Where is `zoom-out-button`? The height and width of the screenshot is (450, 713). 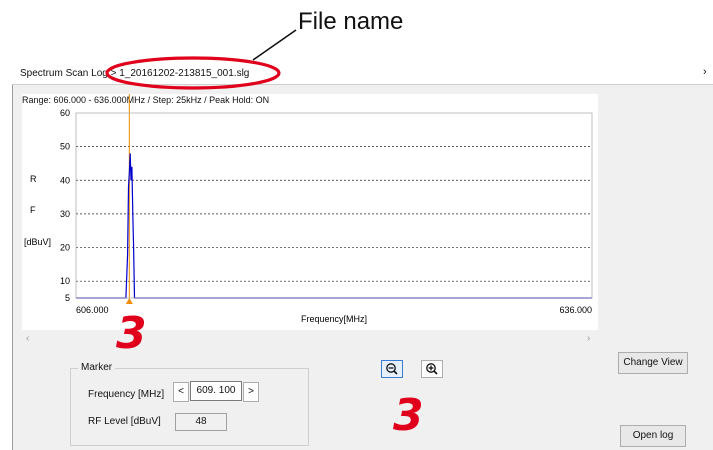
zoom-out-button is located at coordinates (392, 369).